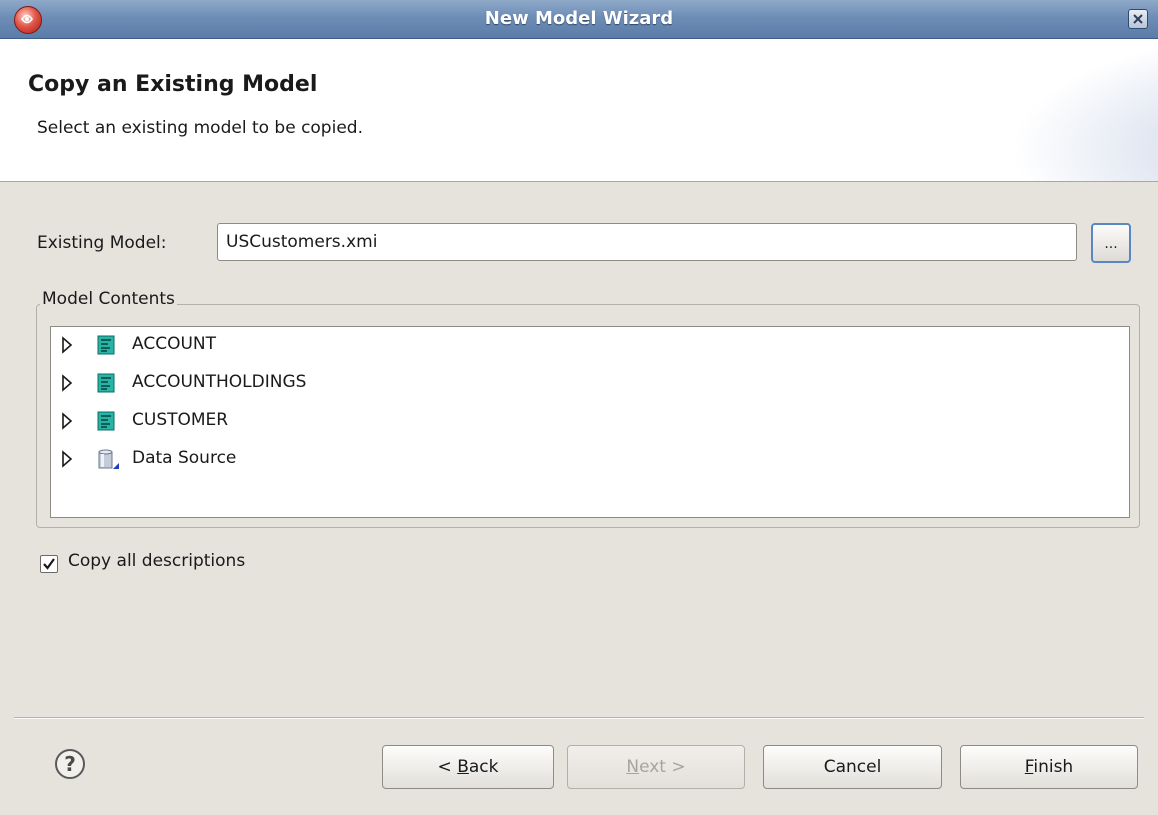 Image resolution: width=1158 pixels, height=815 pixels. I want to click on next-button: Next >, so click(656, 767).